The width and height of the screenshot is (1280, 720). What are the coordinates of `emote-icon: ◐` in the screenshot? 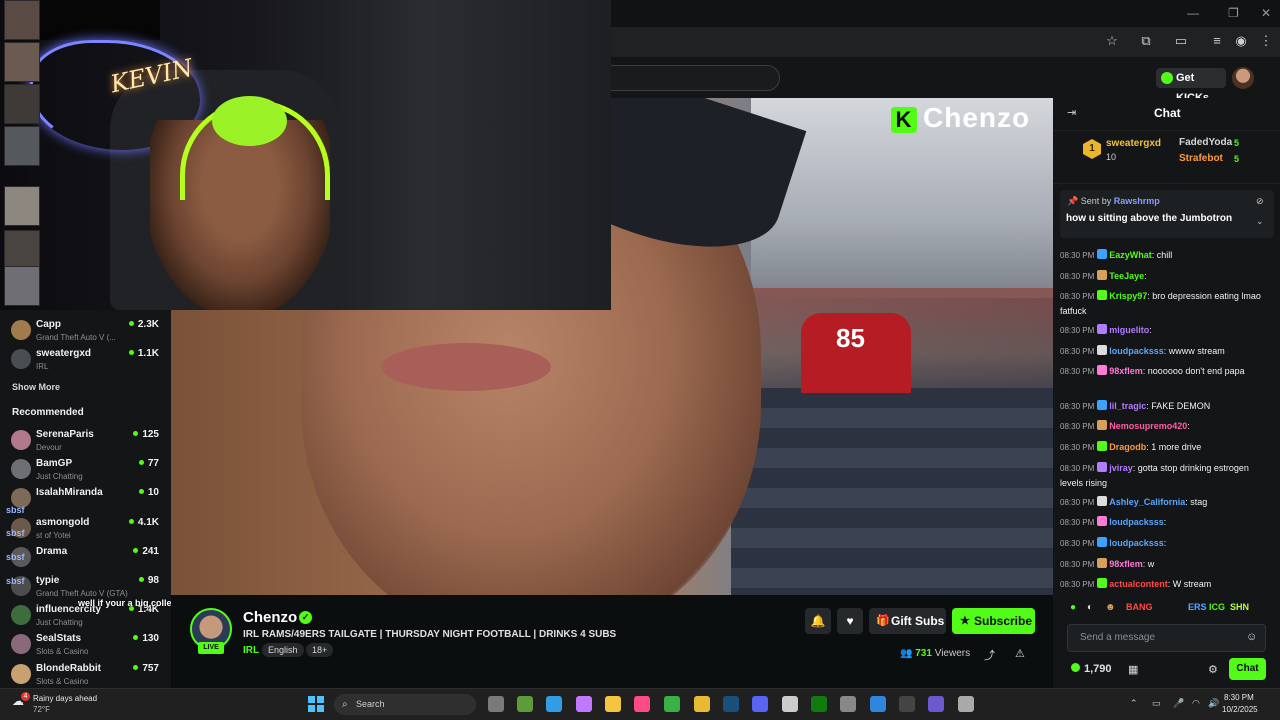 It's located at (1090, 607).